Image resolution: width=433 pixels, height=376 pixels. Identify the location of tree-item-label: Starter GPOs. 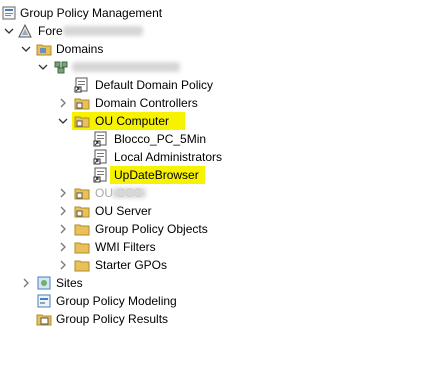
(131, 265).